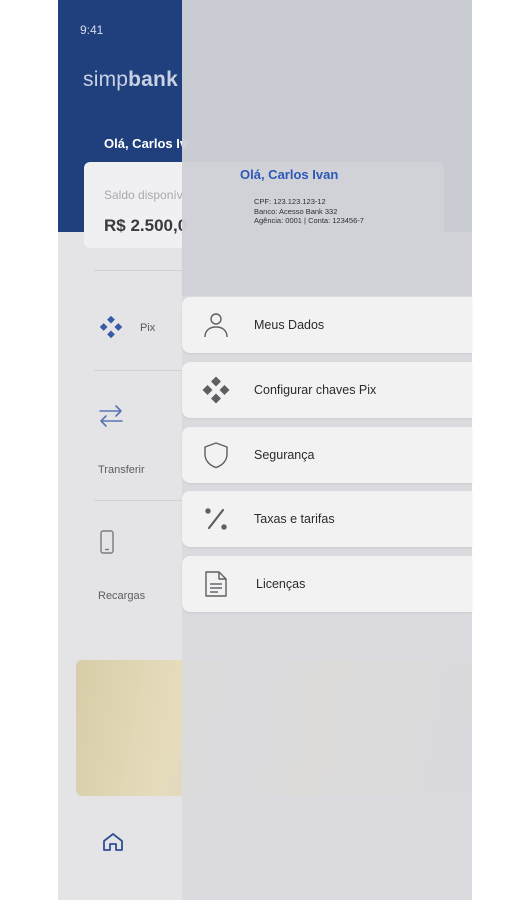  I want to click on home-icon, so click(113, 842).